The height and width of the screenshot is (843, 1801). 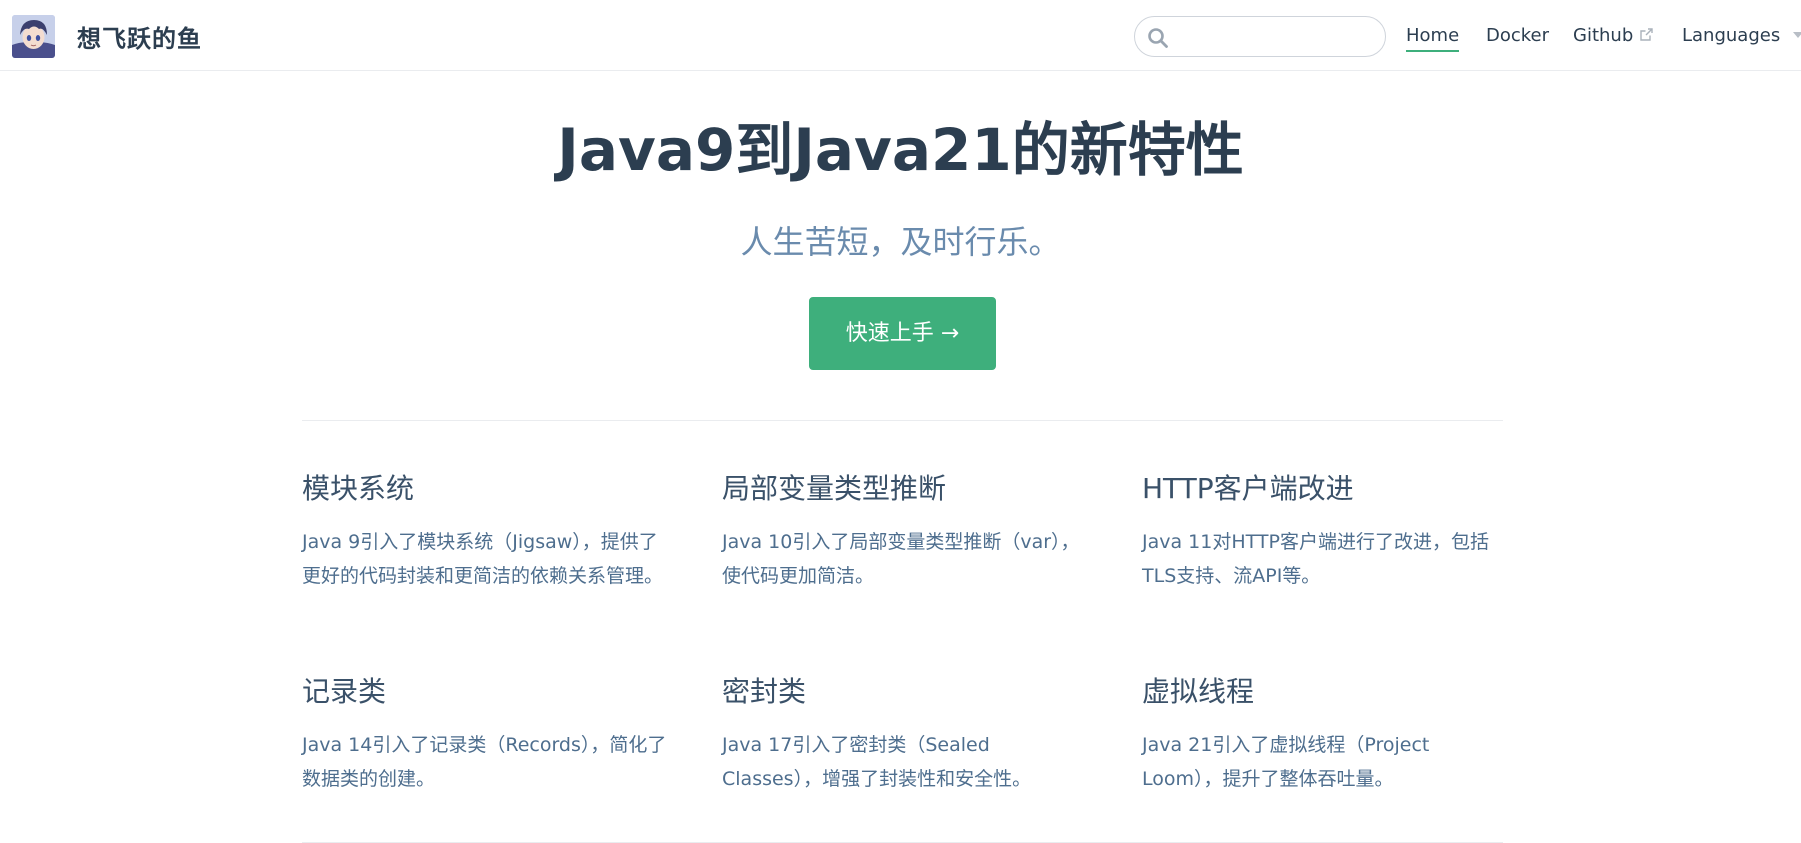 I want to click on feature-title: 记录类, so click(x=344, y=691).